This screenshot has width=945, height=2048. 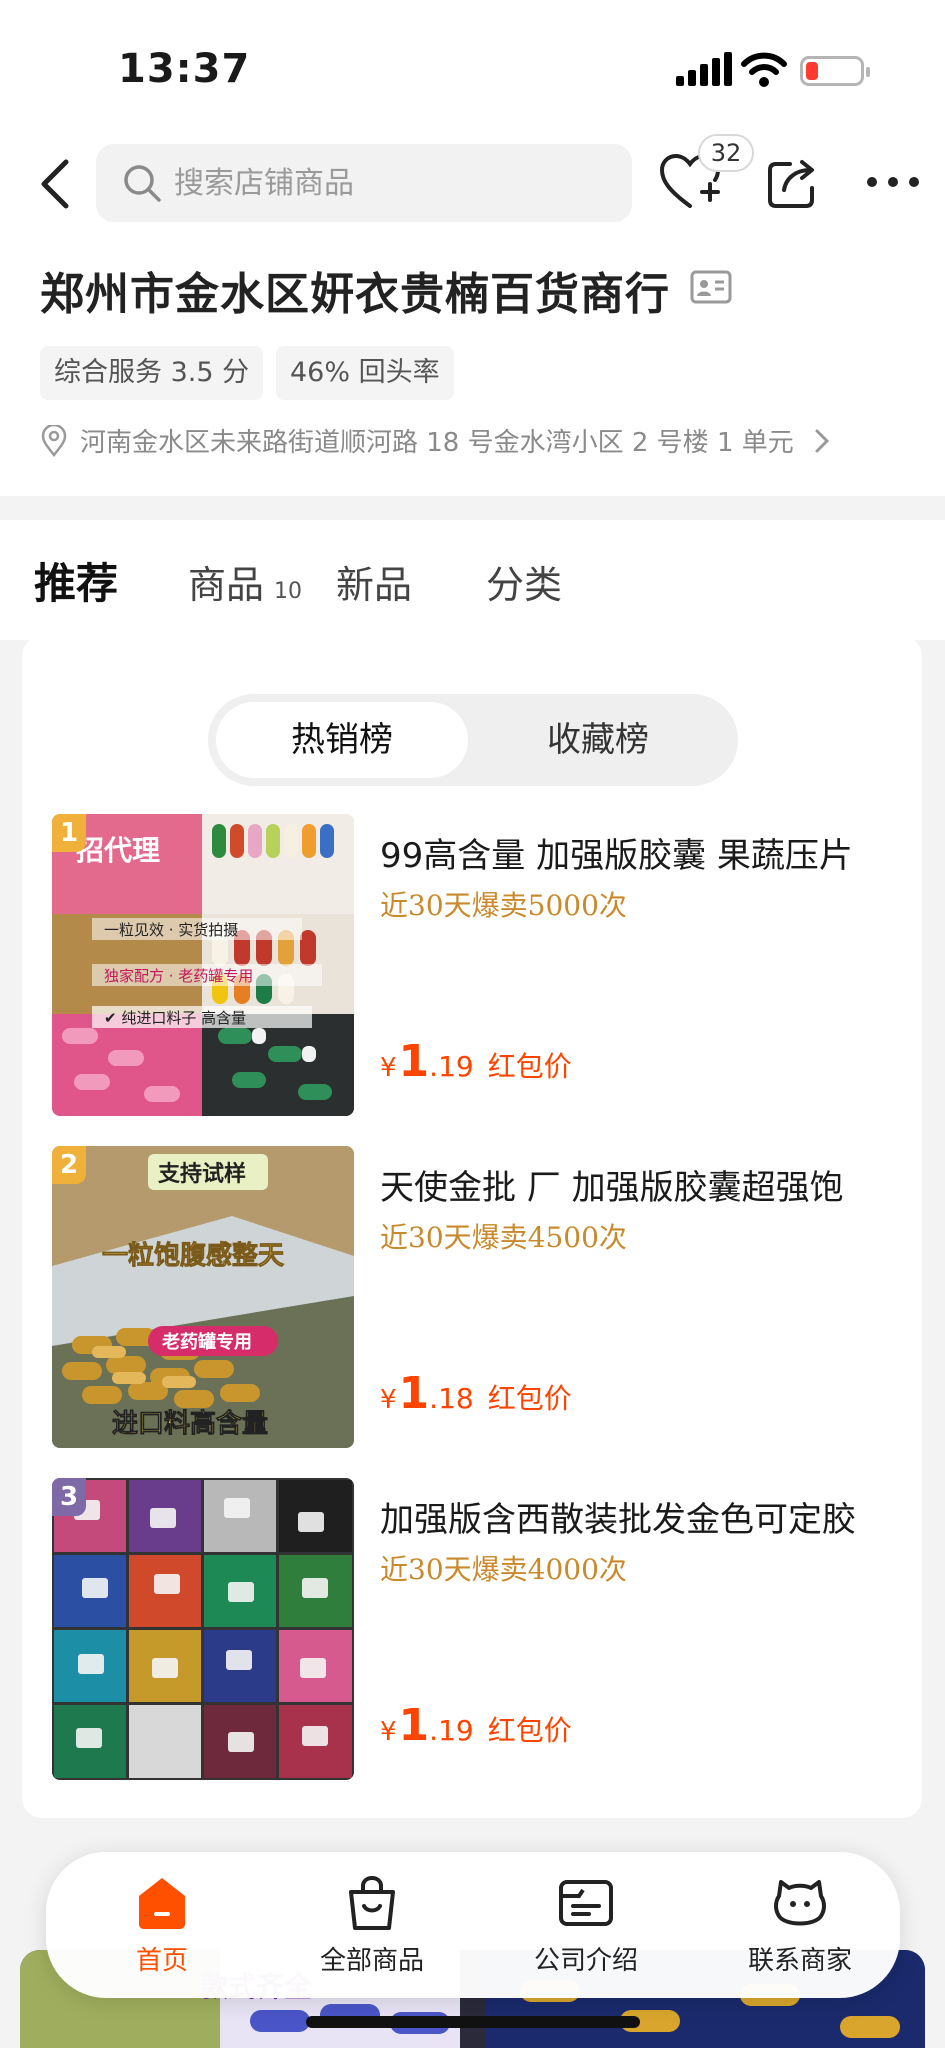 I want to click on store-tabs: 推荐 商品 10 新品 分类, so click(x=472, y=580).